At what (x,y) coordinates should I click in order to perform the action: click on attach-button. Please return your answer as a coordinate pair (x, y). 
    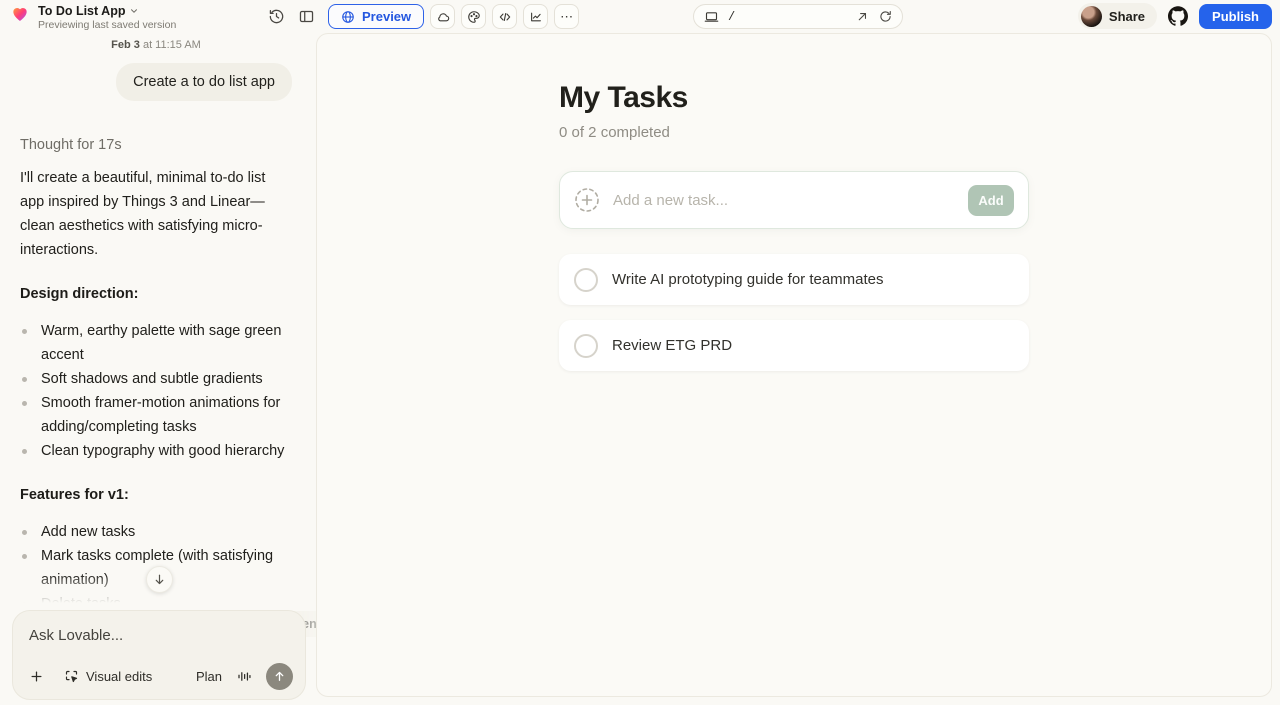
    Looking at the image, I should click on (36, 676).